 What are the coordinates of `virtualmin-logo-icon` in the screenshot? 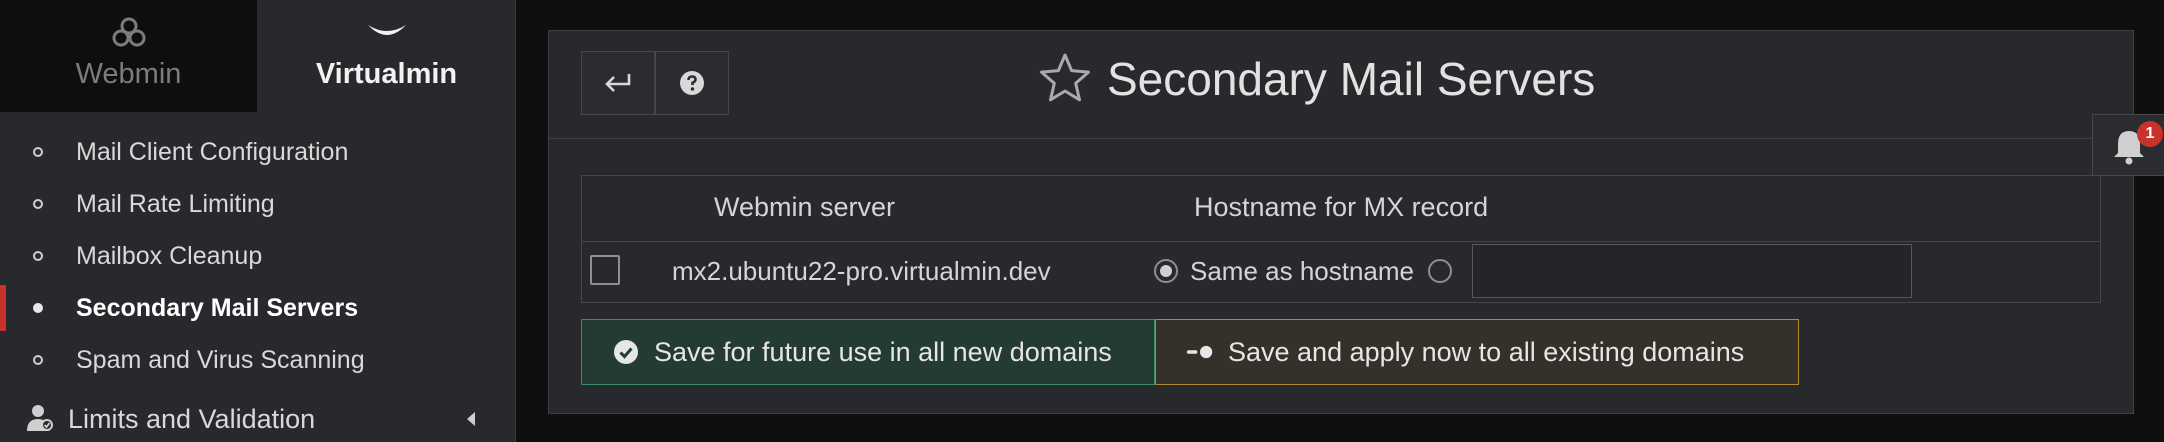 It's located at (387, 32).